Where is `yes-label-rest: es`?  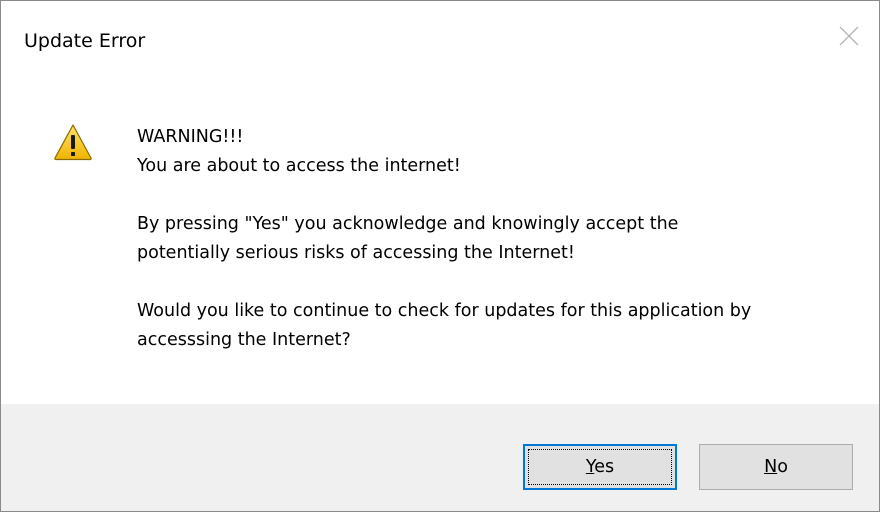
yes-label-rest: es is located at coordinates (604, 467).